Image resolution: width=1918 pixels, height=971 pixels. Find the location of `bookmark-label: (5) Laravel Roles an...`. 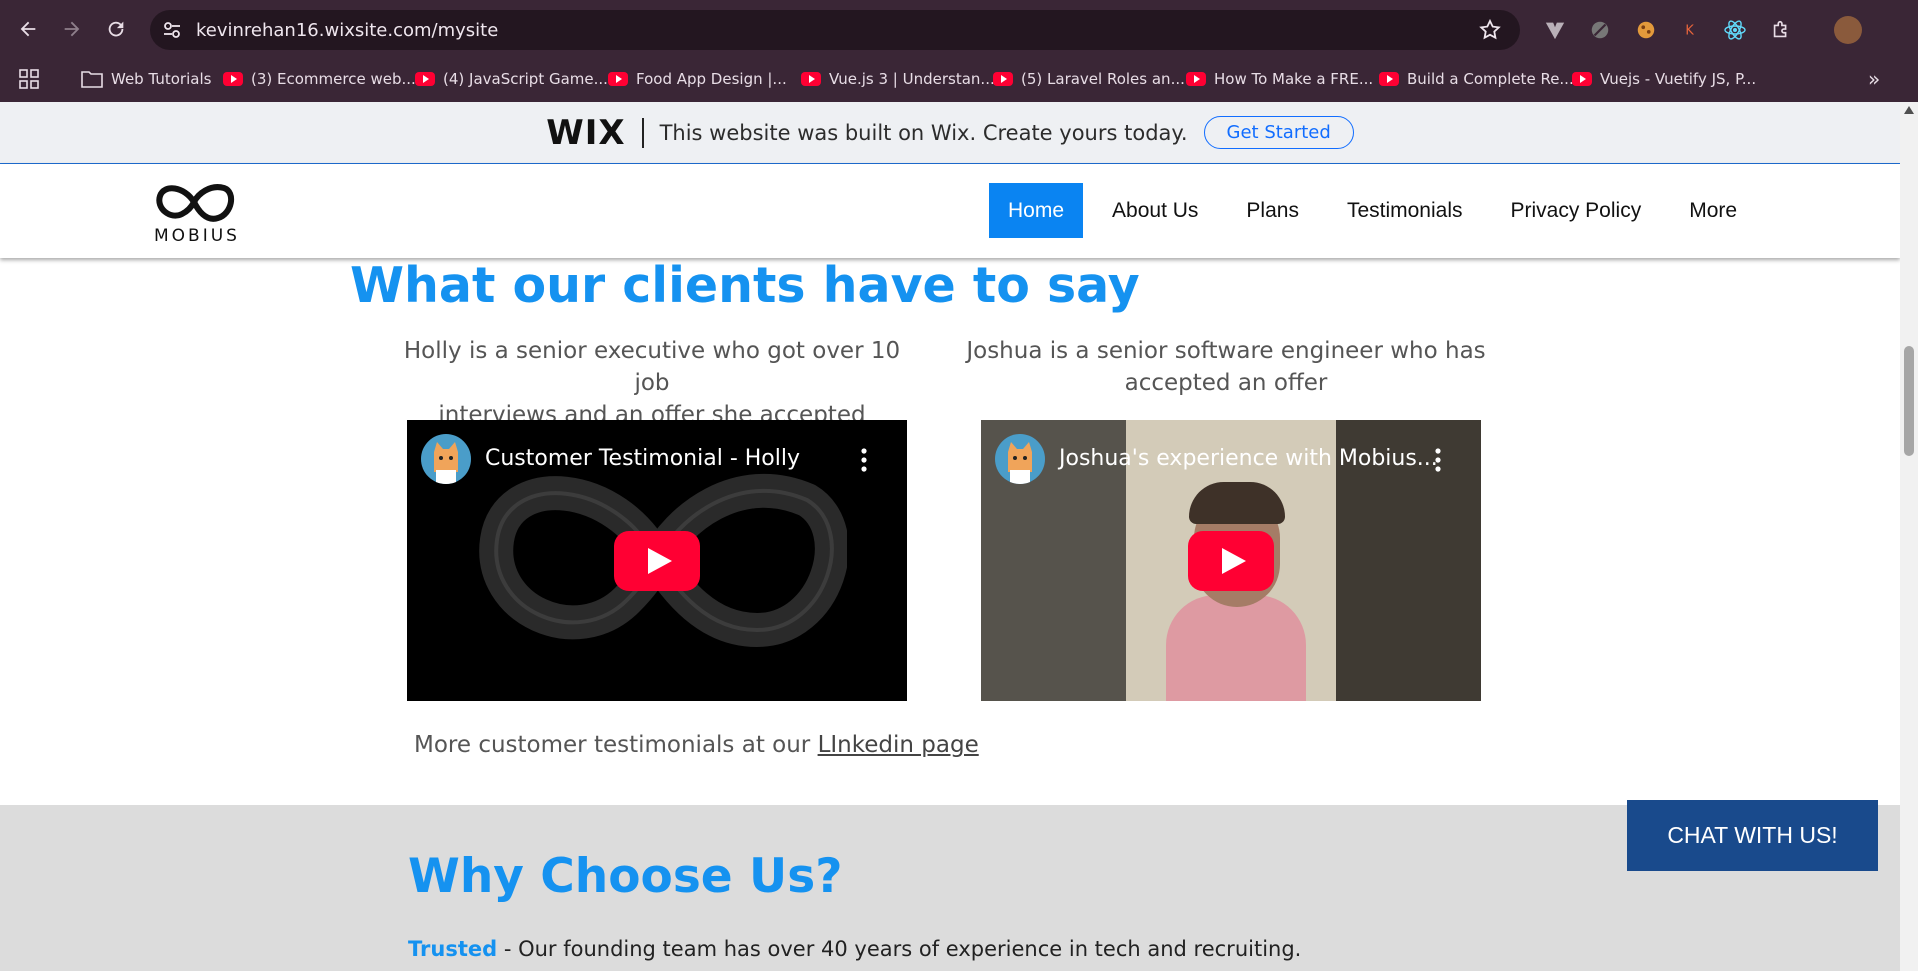

bookmark-label: (5) Laravel Roles an... is located at coordinates (1103, 79).